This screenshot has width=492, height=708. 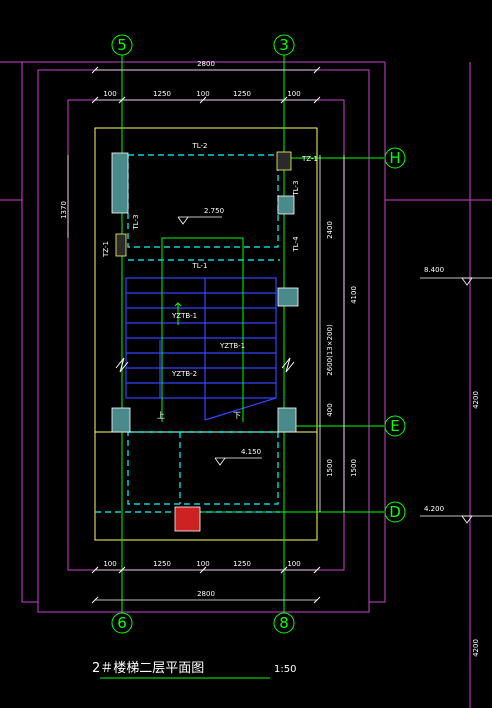 What do you see at coordinates (184, 316) in the screenshot?
I see `label-ytb1-a: YZTB-1` at bounding box center [184, 316].